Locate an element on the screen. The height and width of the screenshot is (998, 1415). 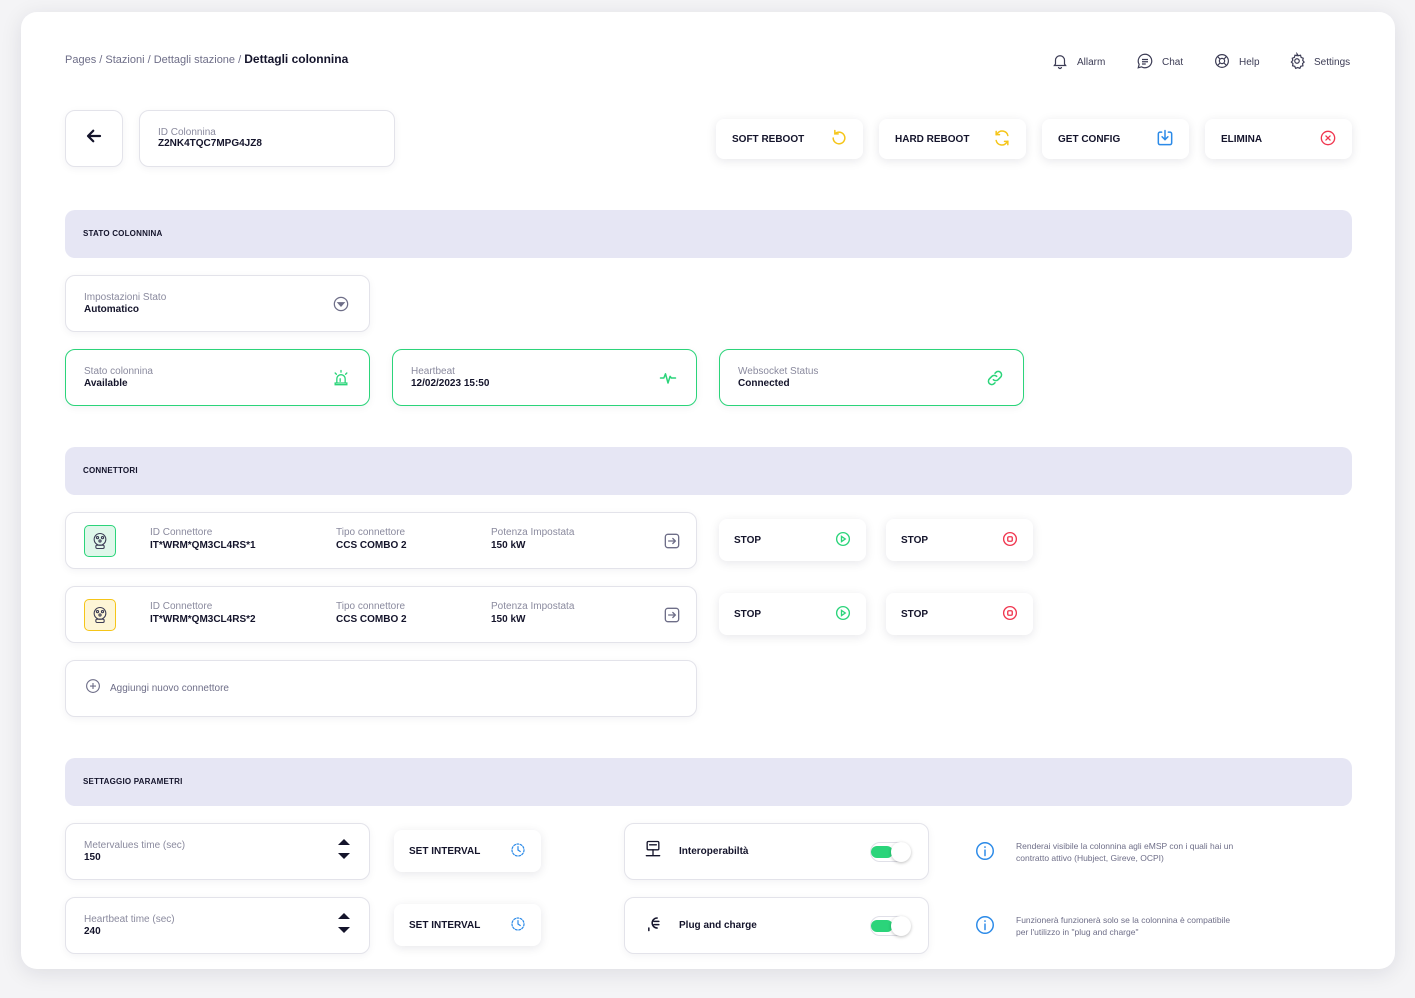
nav-settings: Settings is located at coordinates (1319, 62).